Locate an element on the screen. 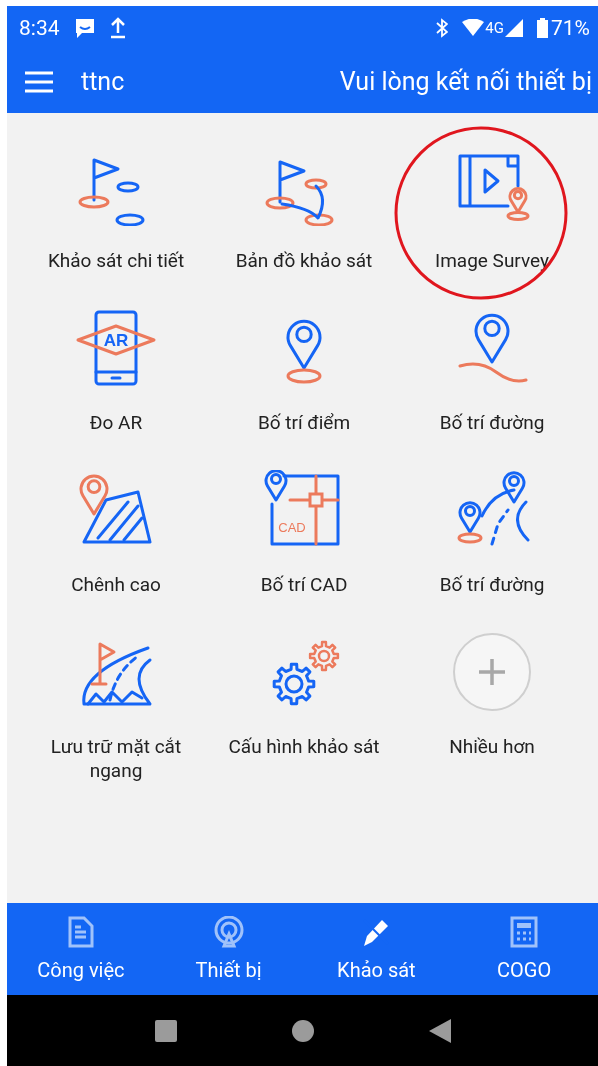 The image size is (598, 1066). plus-icon is located at coordinates (492, 672).